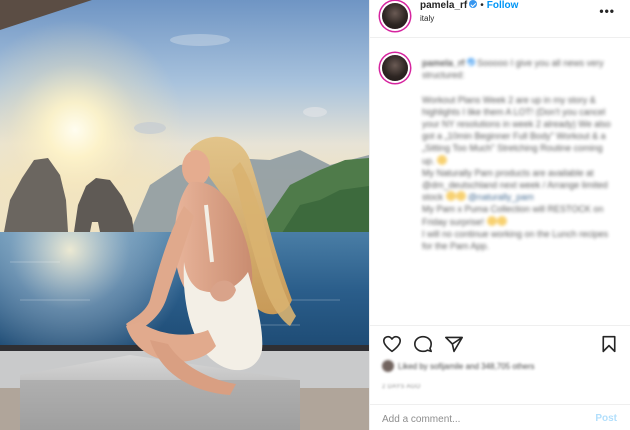 The image size is (630, 430). I want to click on likes-text: Liked by sofijamile and 348,705 others, so click(466, 366).